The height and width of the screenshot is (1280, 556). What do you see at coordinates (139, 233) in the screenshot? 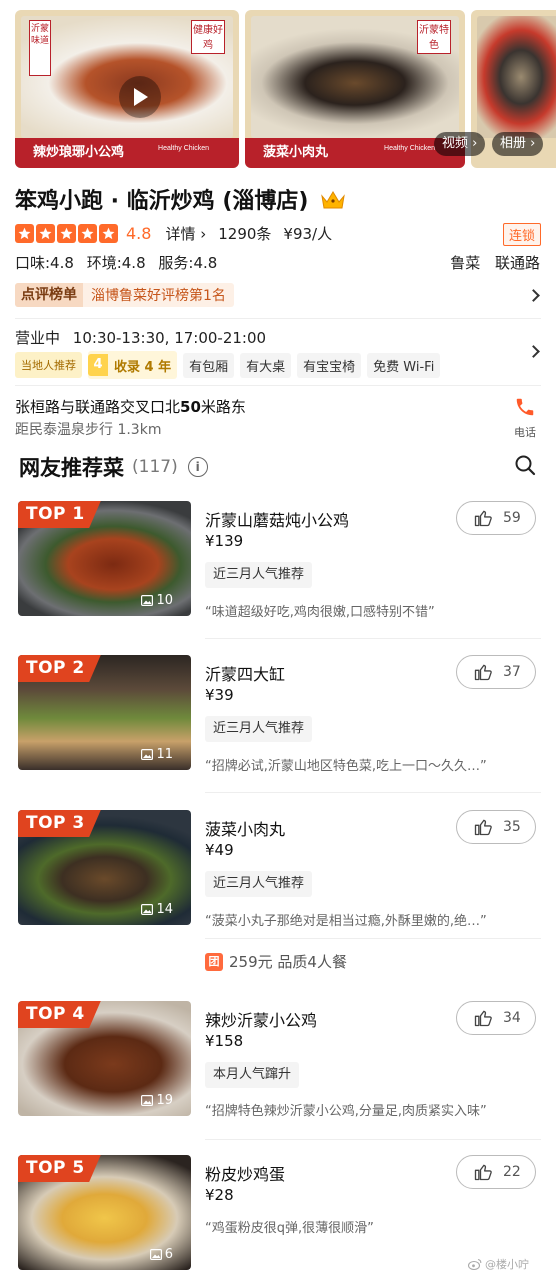
I see `rating-score: 4.8` at bounding box center [139, 233].